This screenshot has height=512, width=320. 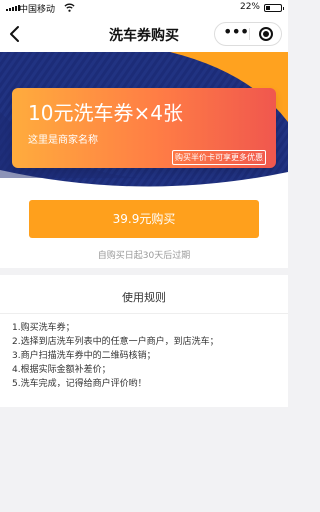 I want to click on rule-item: 4.根据实际金额补差价；, so click(x=61, y=370).